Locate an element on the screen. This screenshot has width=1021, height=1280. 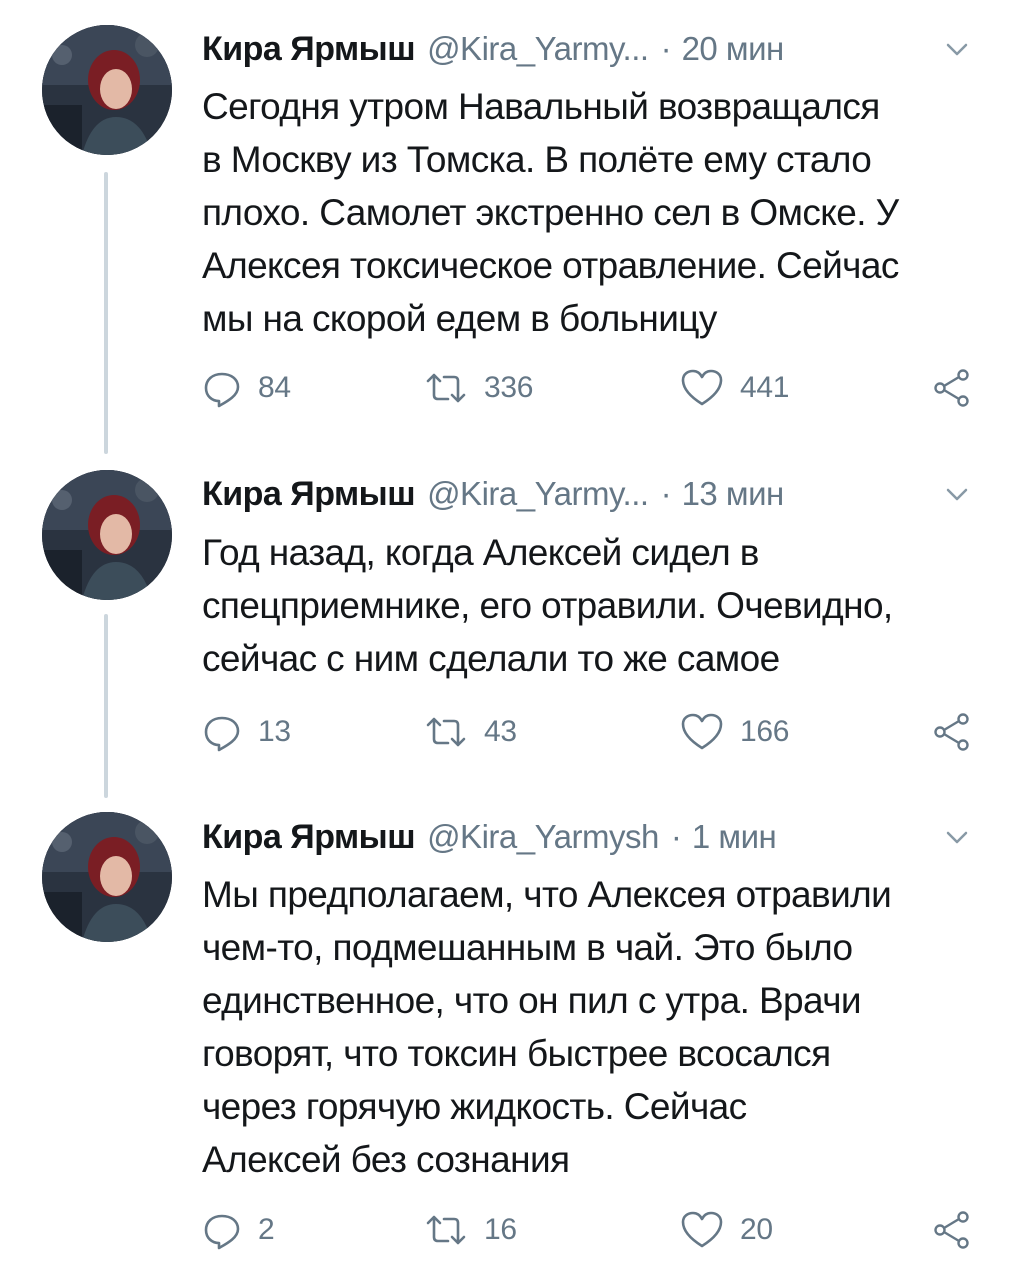
retweet-button: 43 is located at coordinates (470, 732).